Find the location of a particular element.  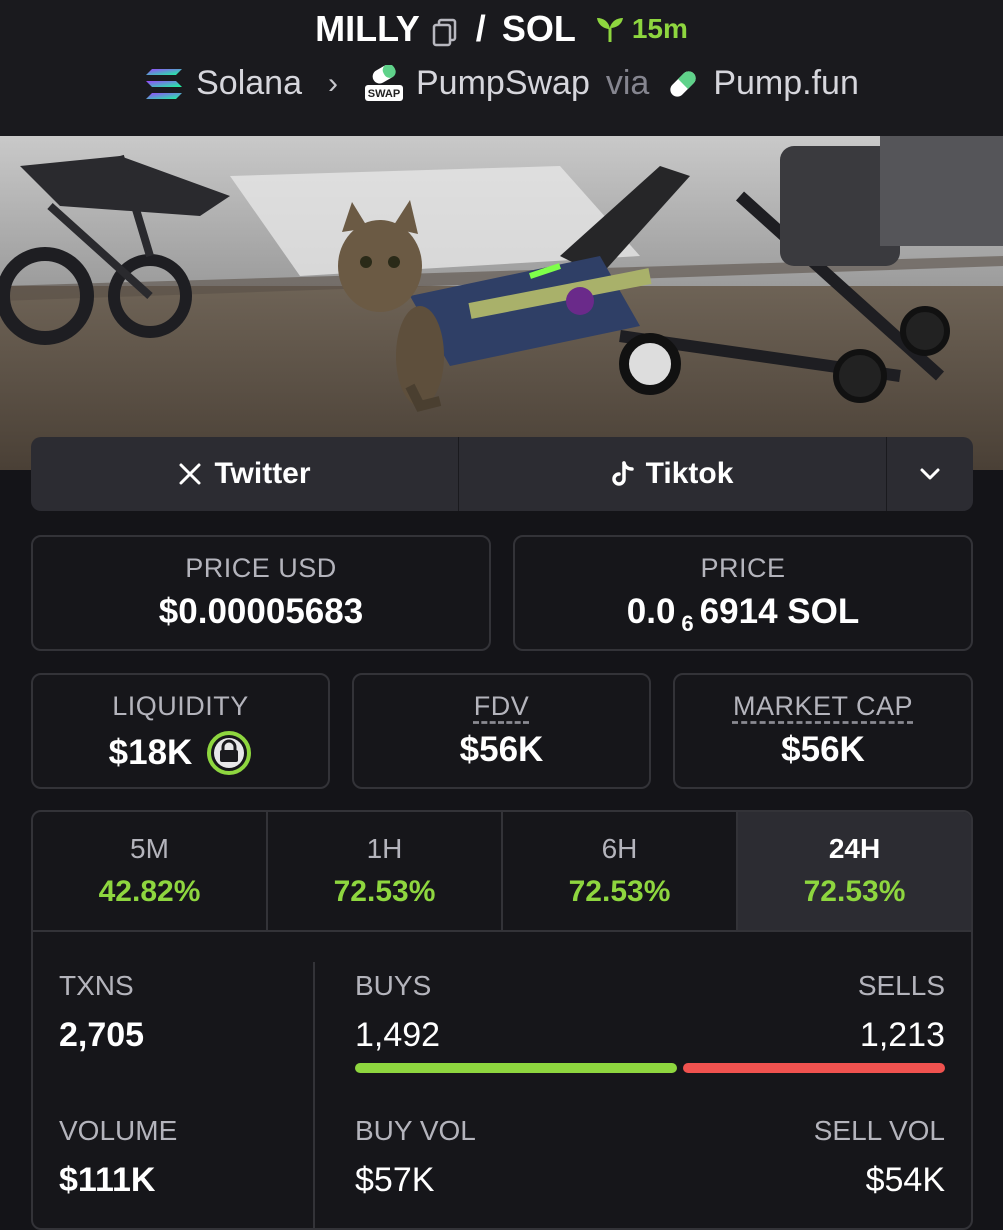

market-cap-value: $56K is located at coordinates (823, 749).